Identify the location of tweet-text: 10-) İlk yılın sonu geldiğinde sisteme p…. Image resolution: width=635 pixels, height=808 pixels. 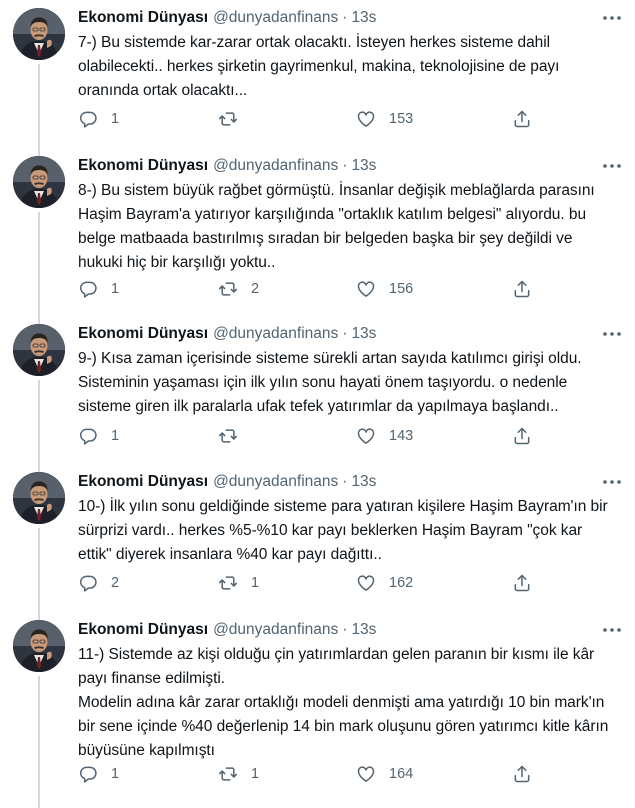
(343, 530).